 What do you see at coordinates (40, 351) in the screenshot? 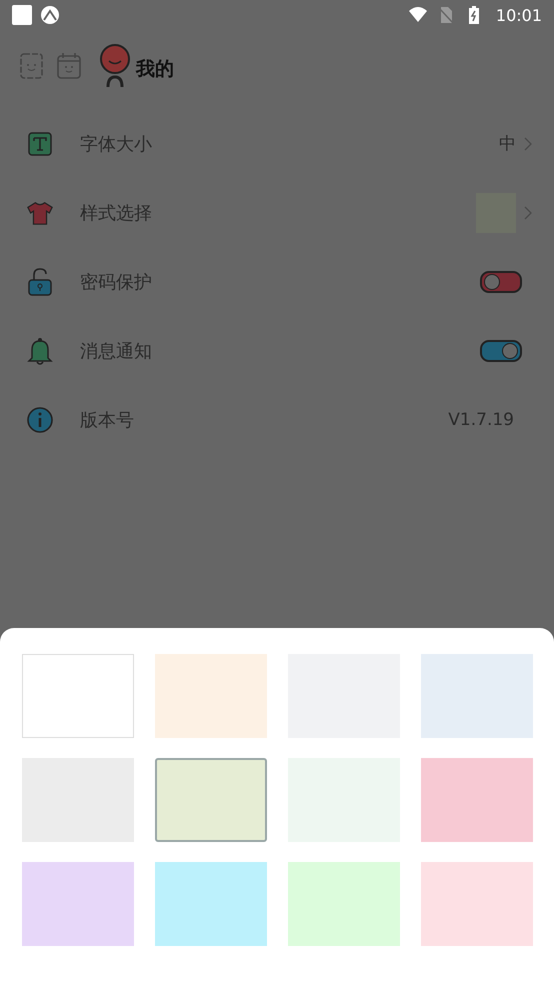
I see `bell-icon` at bounding box center [40, 351].